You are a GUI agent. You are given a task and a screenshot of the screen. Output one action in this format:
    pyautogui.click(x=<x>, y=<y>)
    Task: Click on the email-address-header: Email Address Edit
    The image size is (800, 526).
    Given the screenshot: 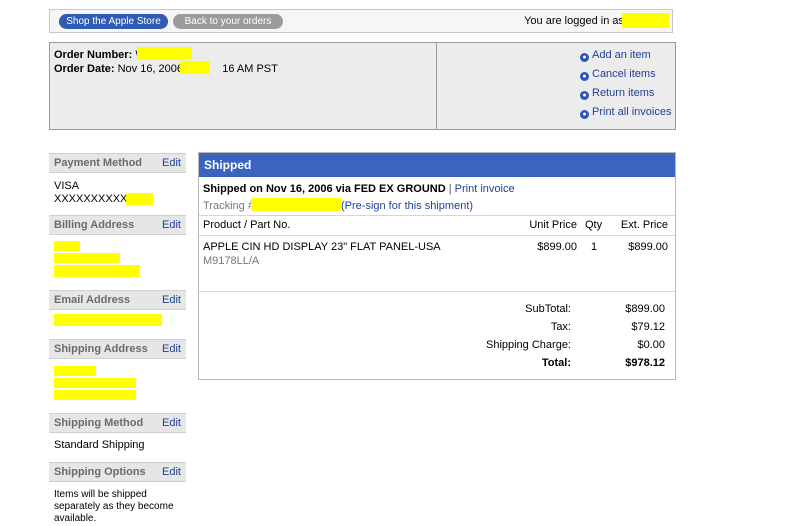 What is the action you would take?
    pyautogui.click(x=117, y=300)
    